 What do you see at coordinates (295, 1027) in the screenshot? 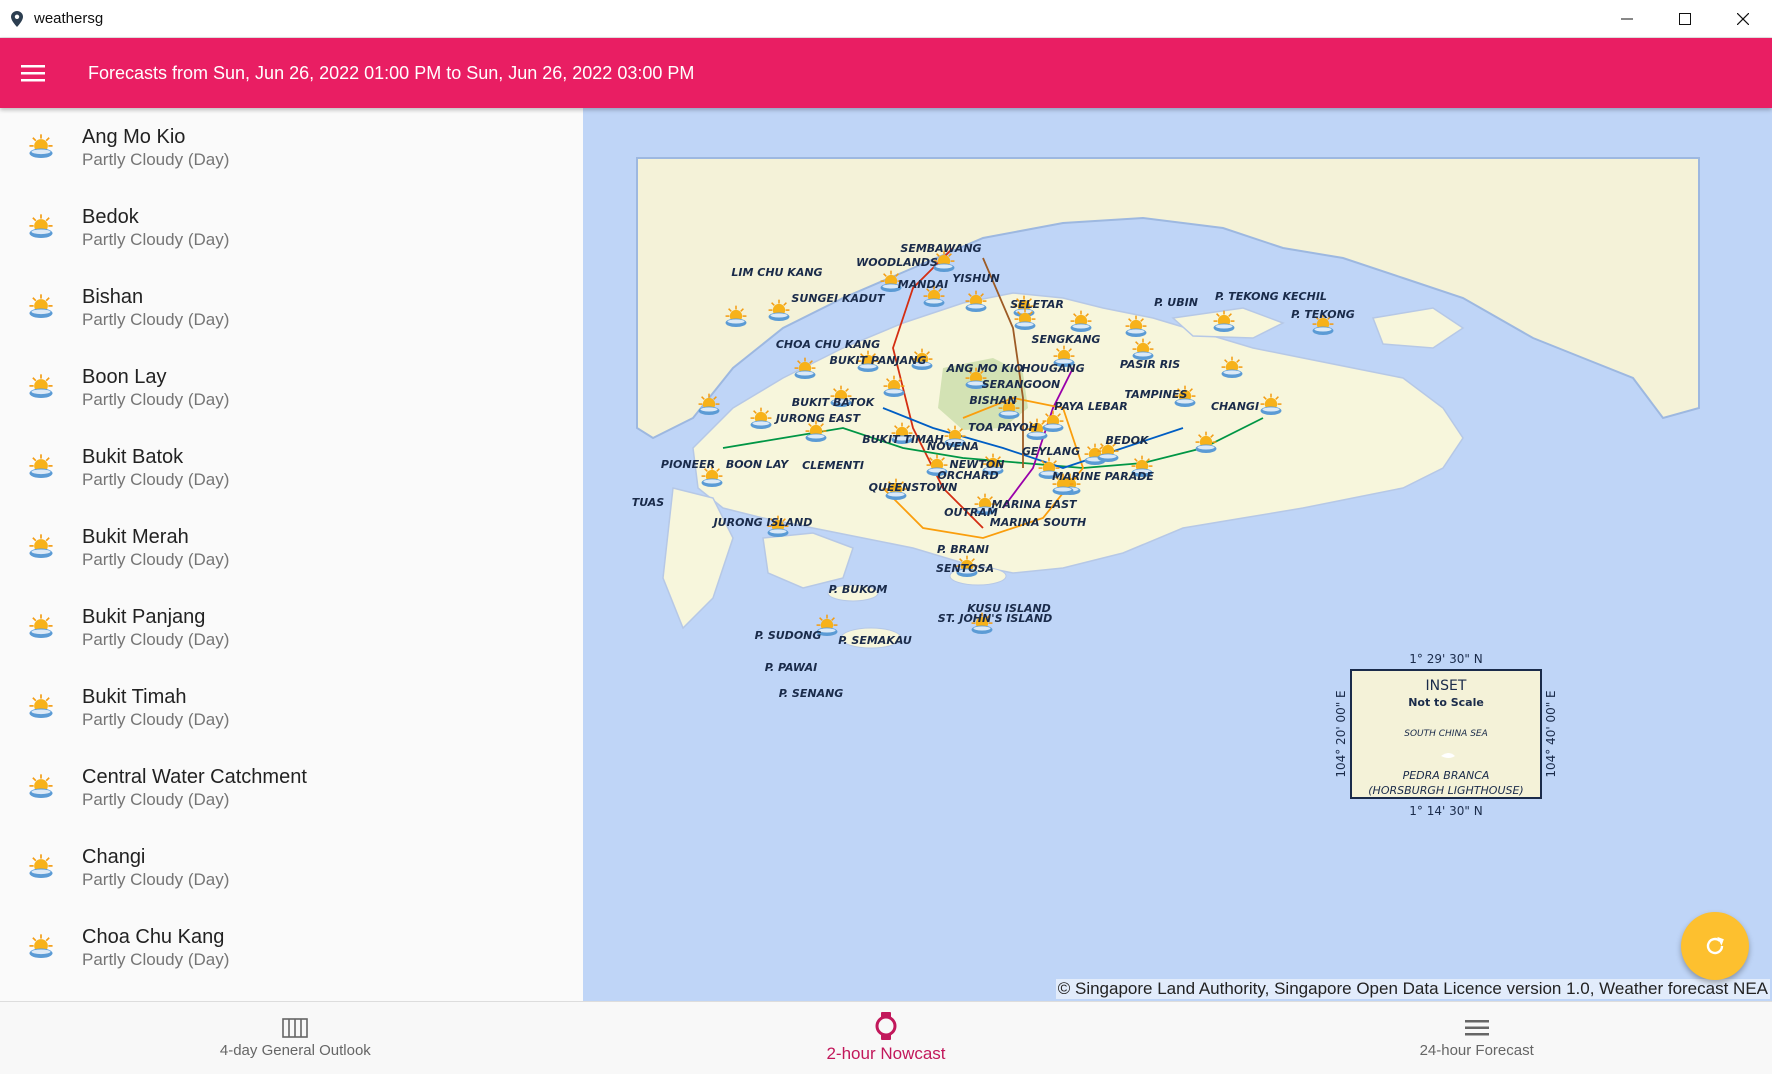
I see `calendar-grid-icon` at bounding box center [295, 1027].